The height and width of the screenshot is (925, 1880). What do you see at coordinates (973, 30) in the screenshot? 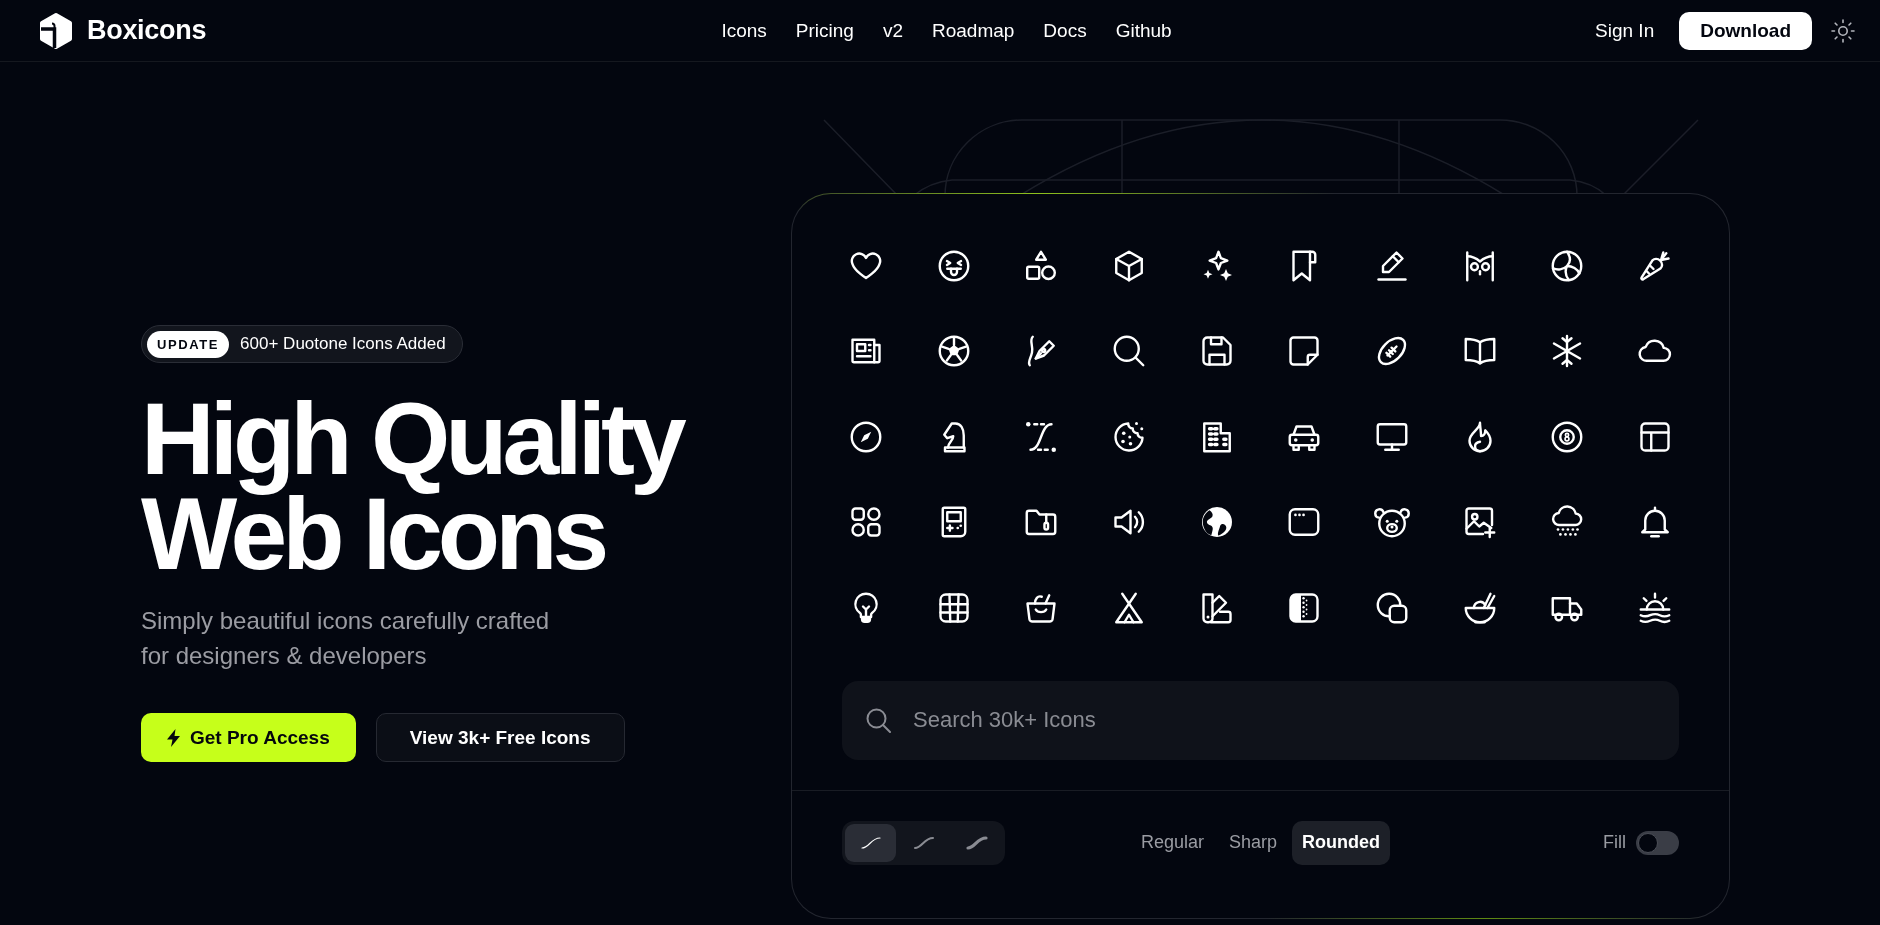
I see `nav-link: Roadmap` at bounding box center [973, 30].